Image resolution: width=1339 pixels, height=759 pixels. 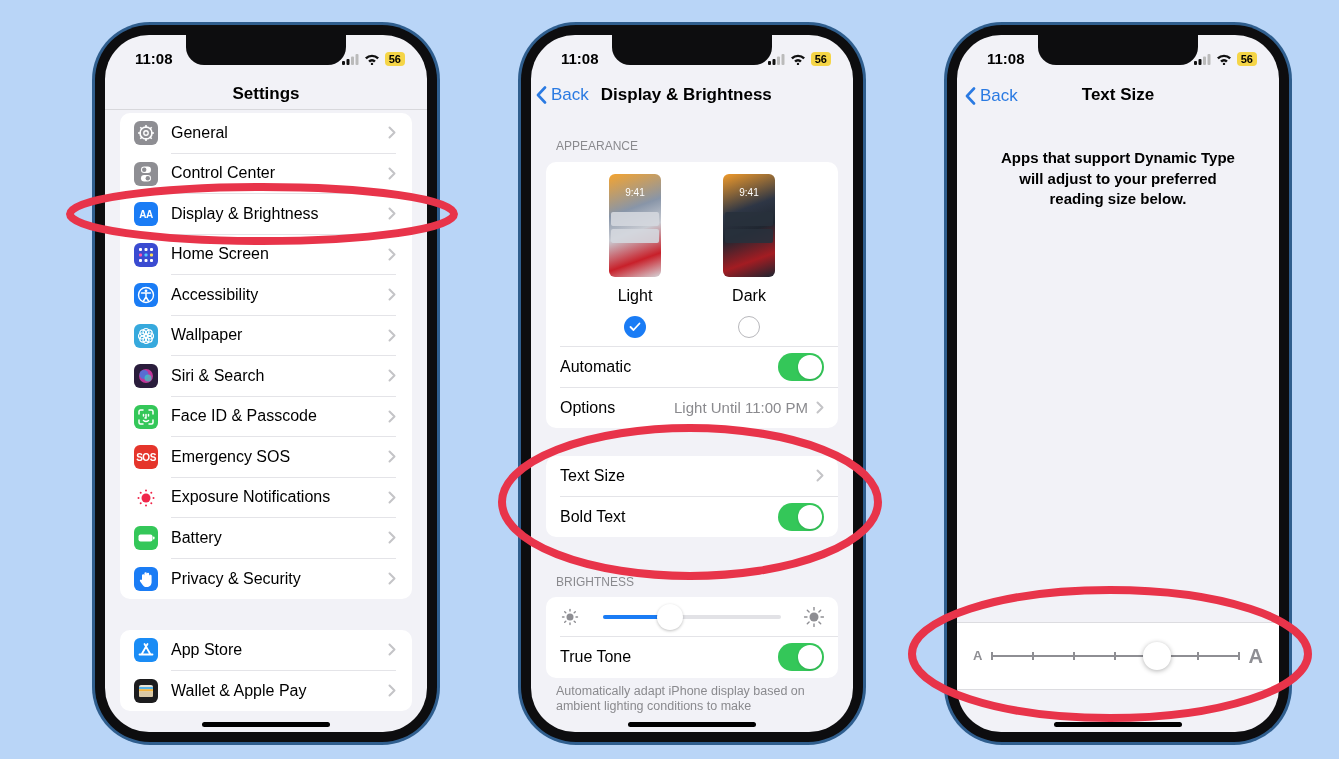 I want to click on checkmark-icon, so click(x=635, y=327).